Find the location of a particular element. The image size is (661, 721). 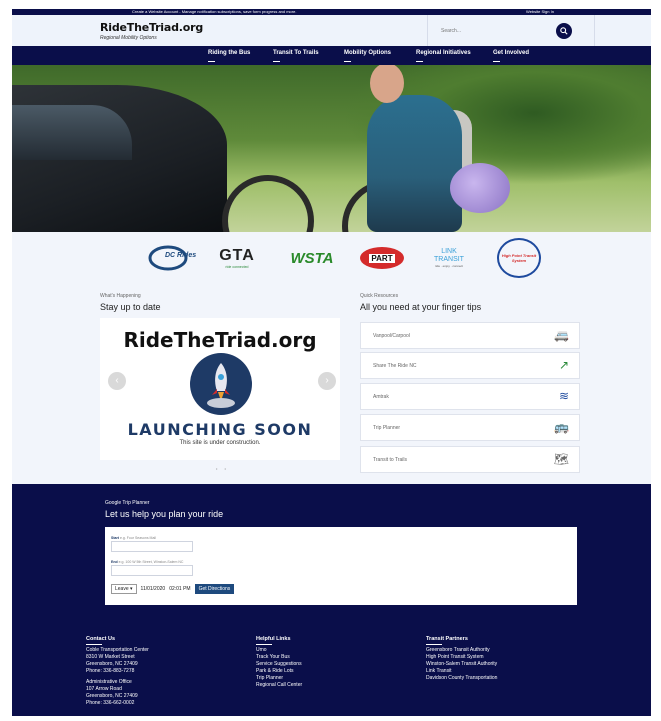

high-point-logo-text: High Point Transit System is located at coordinates (519, 258).